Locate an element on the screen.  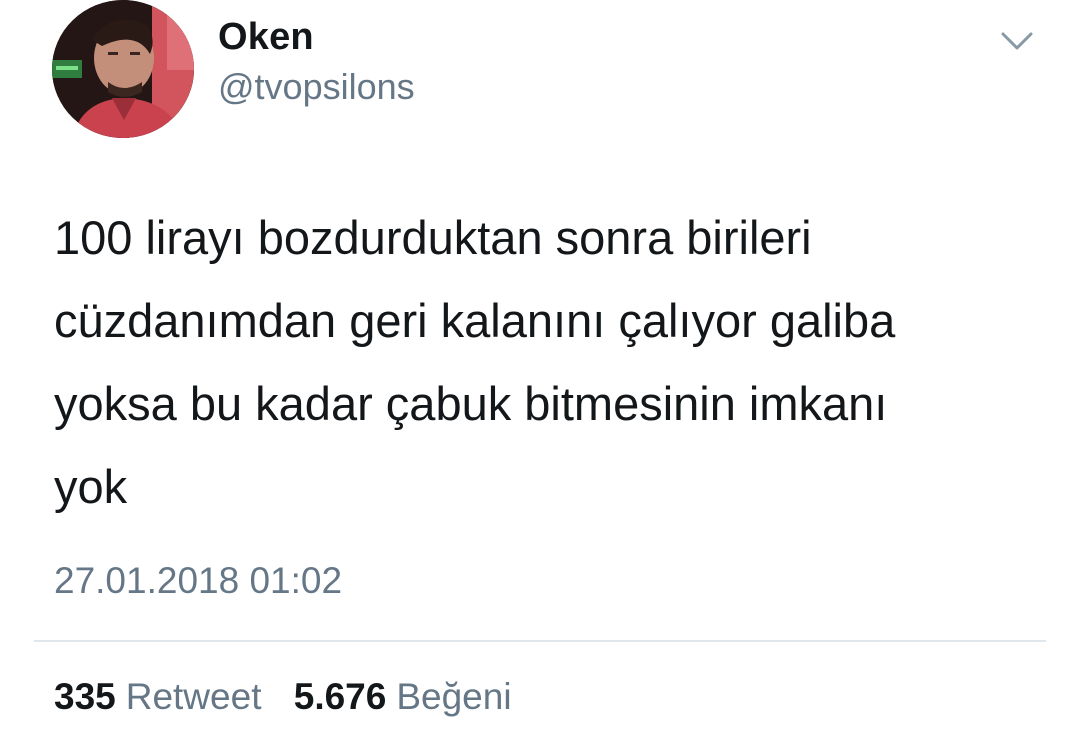
tweet-text-line: yoksa bu kadar çabuk bitmesinin imkanı is located at coordinates (471, 403).